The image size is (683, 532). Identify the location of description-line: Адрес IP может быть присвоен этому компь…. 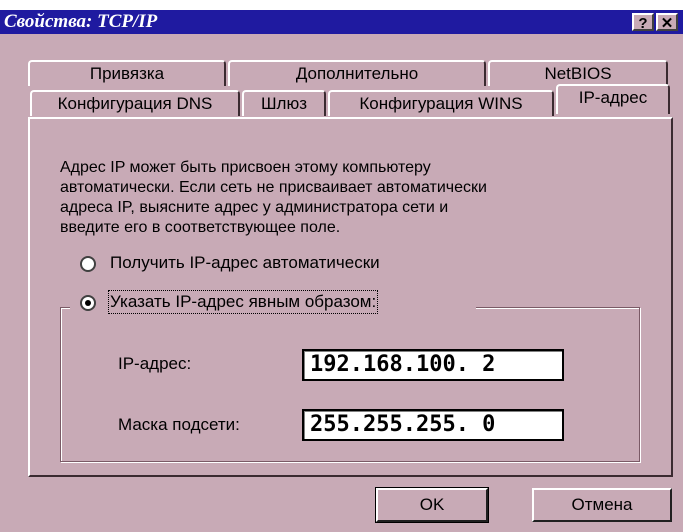
(245, 167).